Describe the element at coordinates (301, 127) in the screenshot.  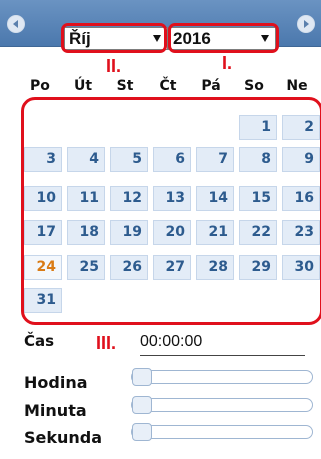
I see `day-cell: 2` at that location.